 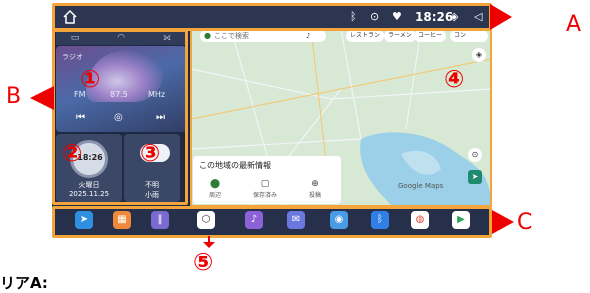 I want to click on callout-5: ⑤, so click(x=203, y=262).